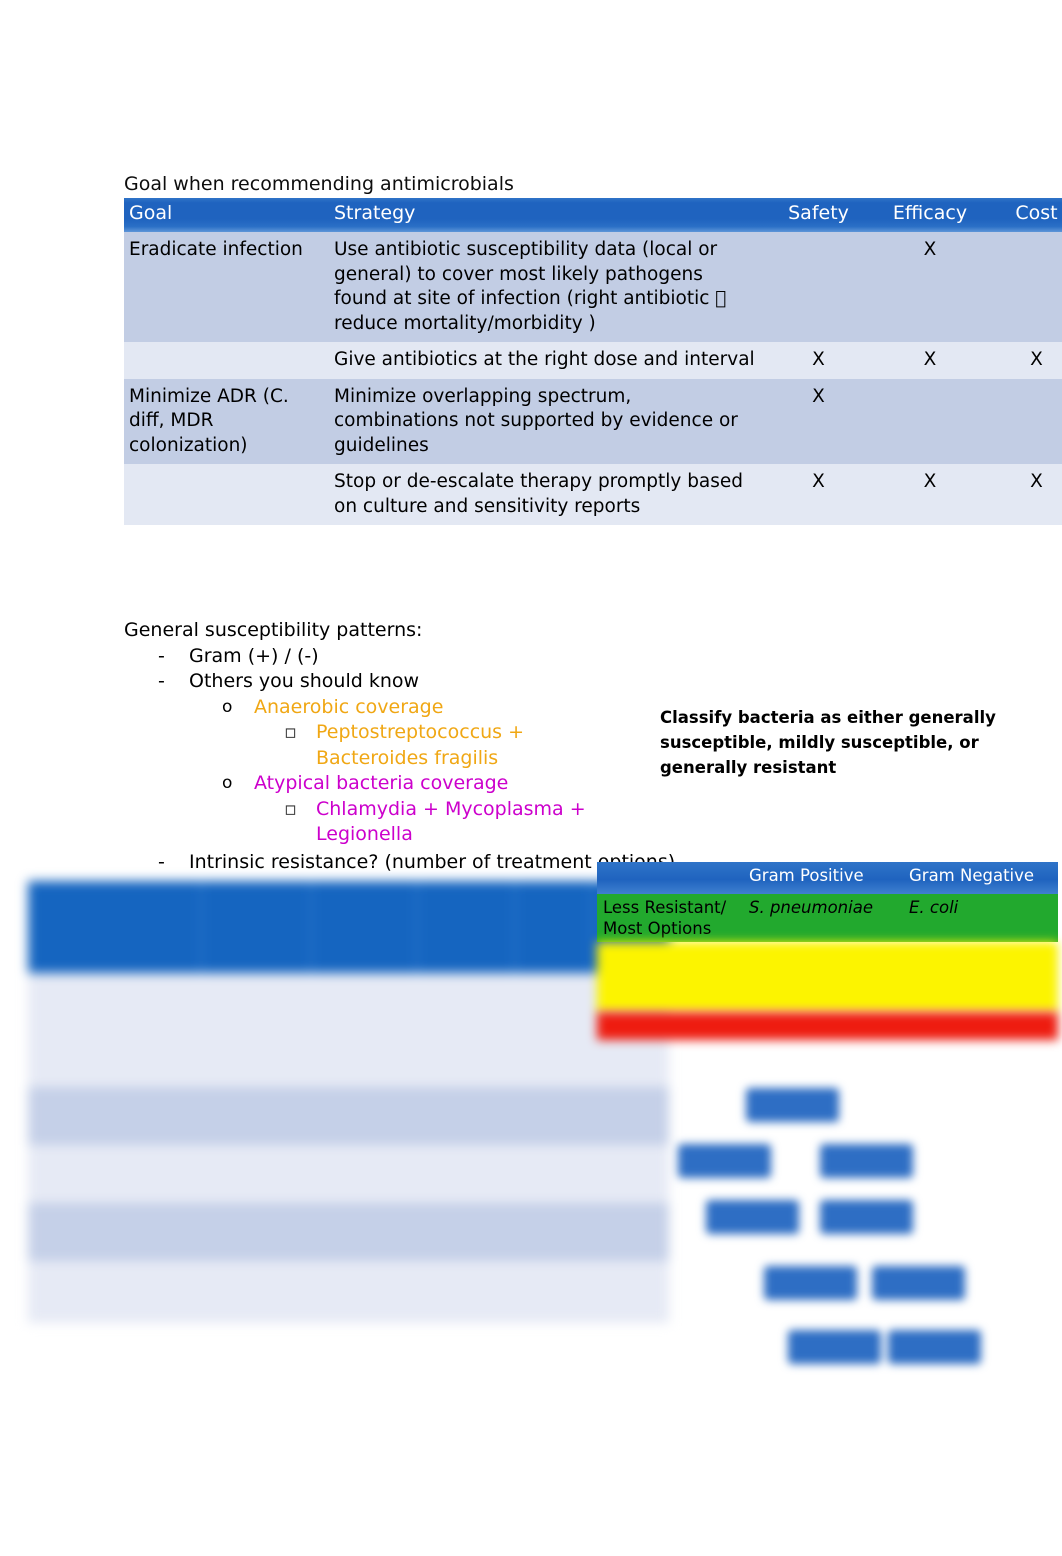 Image resolution: width=1062 pixels, height=1556 pixels. I want to click on list-item: o Atypical bacteria coverage, so click(453, 784).